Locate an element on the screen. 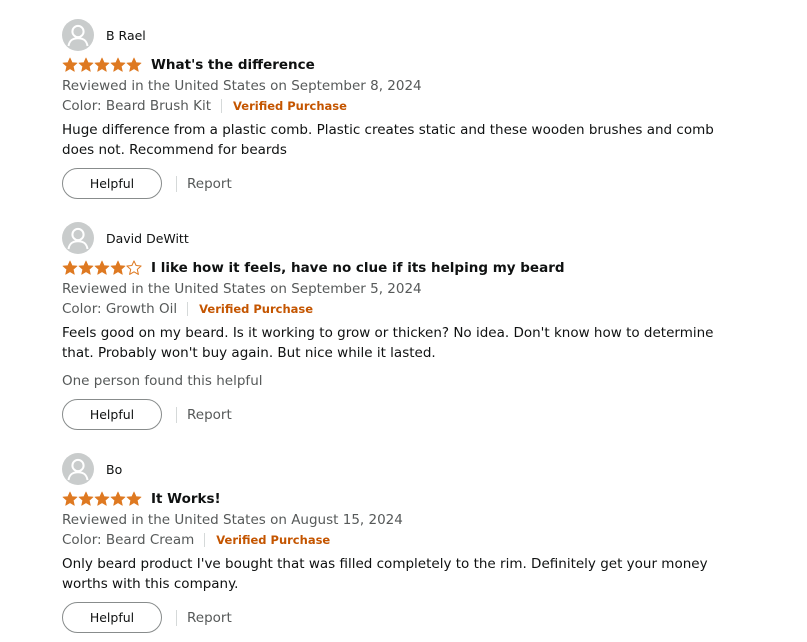 Image resolution: width=807 pixels, height=642 pixels. star-empty-icon is located at coordinates (134, 267).